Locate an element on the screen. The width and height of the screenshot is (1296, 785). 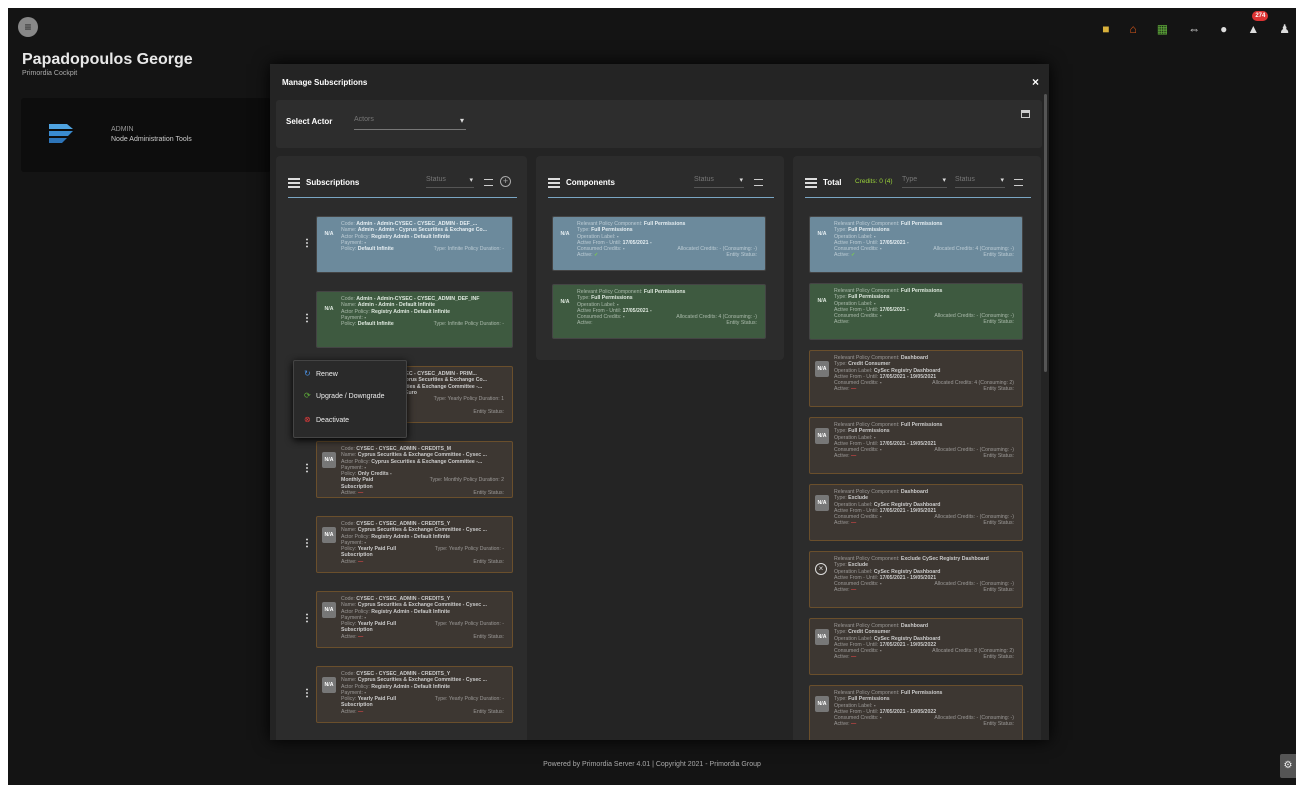
account-circle-icon: ● is located at coordinates (1223, 29).